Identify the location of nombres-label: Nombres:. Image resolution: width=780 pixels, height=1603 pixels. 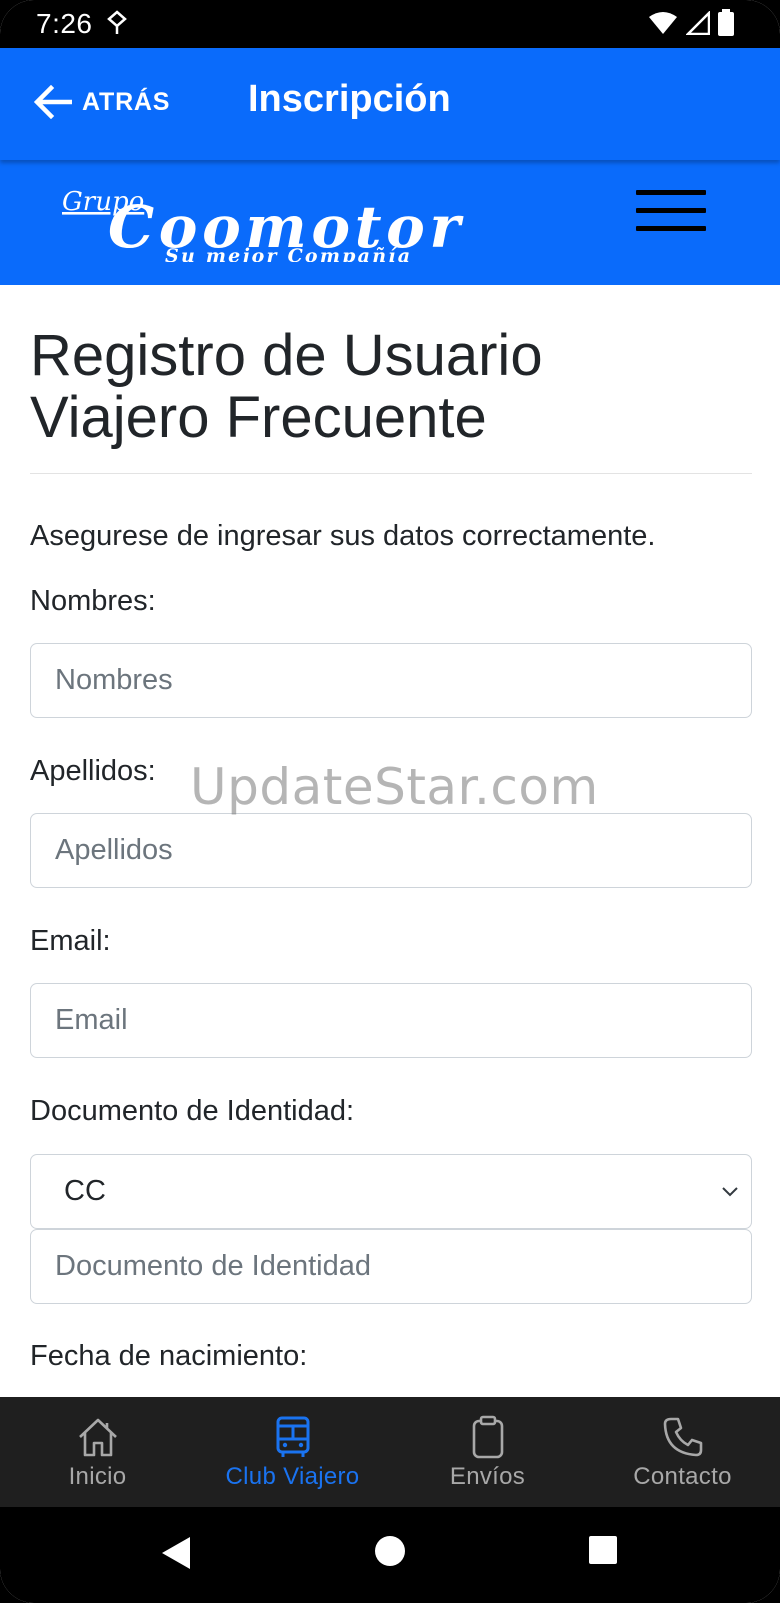
(93, 601).